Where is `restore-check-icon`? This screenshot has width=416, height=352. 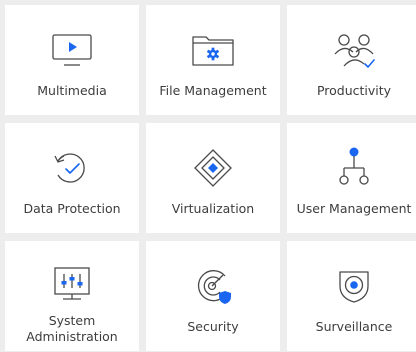 restore-check-icon is located at coordinates (72, 168).